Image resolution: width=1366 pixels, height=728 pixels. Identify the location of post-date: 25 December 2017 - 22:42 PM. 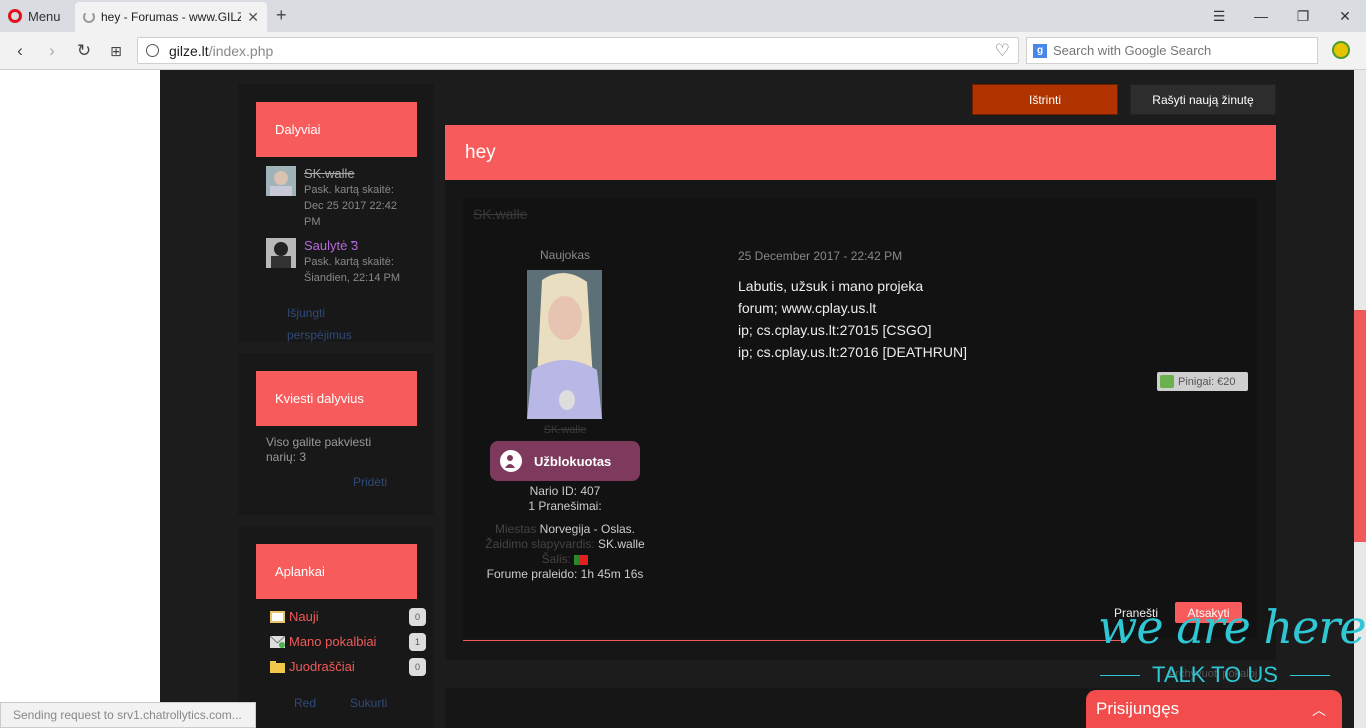
(820, 256).